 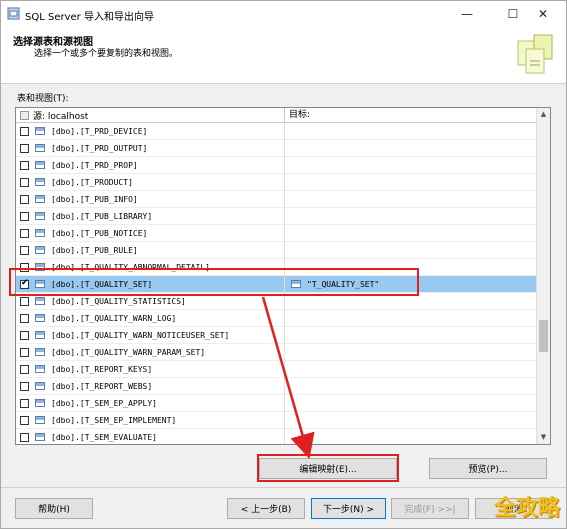 I want to click on table-row: [dbo].[T_QUALITY_WARN_PARAM_SET], so click(x=276, y=352).